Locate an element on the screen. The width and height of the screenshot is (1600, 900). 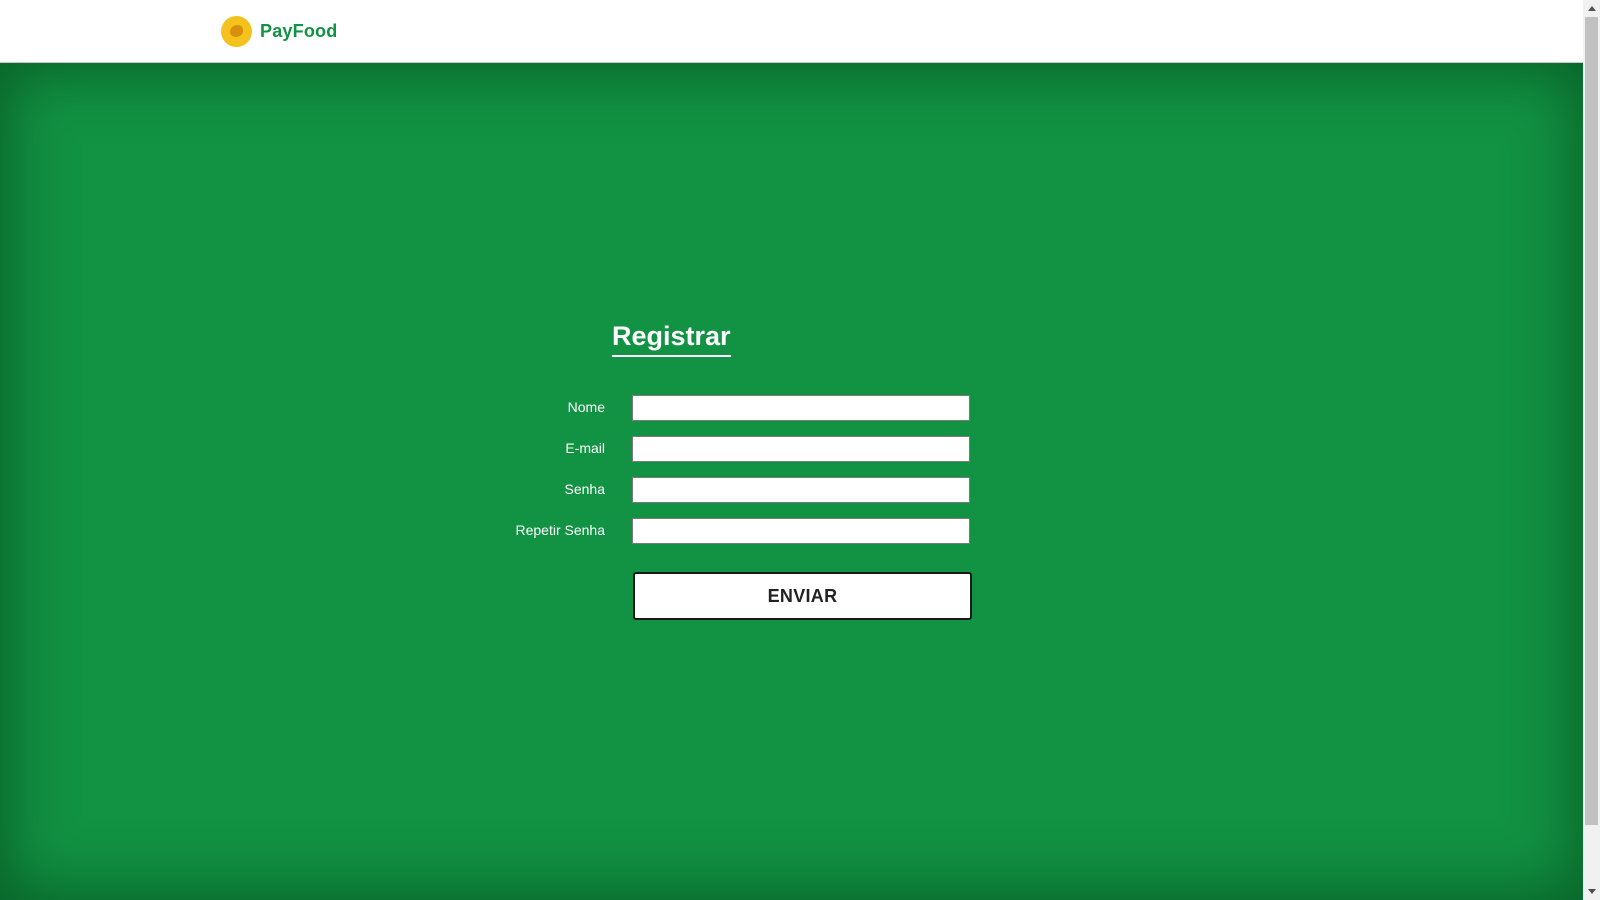
arrow-up-icon is located at coordinates (1591, 8).